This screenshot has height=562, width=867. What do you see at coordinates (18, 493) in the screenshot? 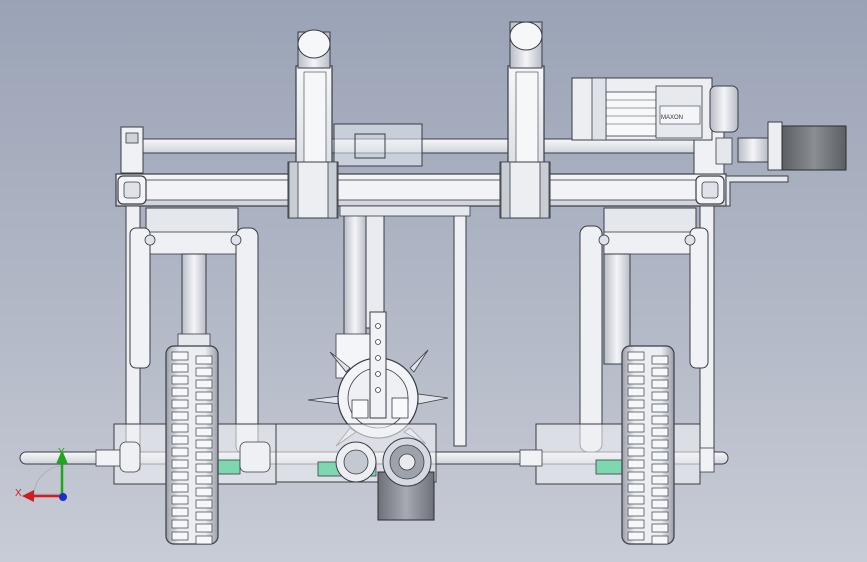
I see `x-axis-label: X` at bounding box center [18, 493].